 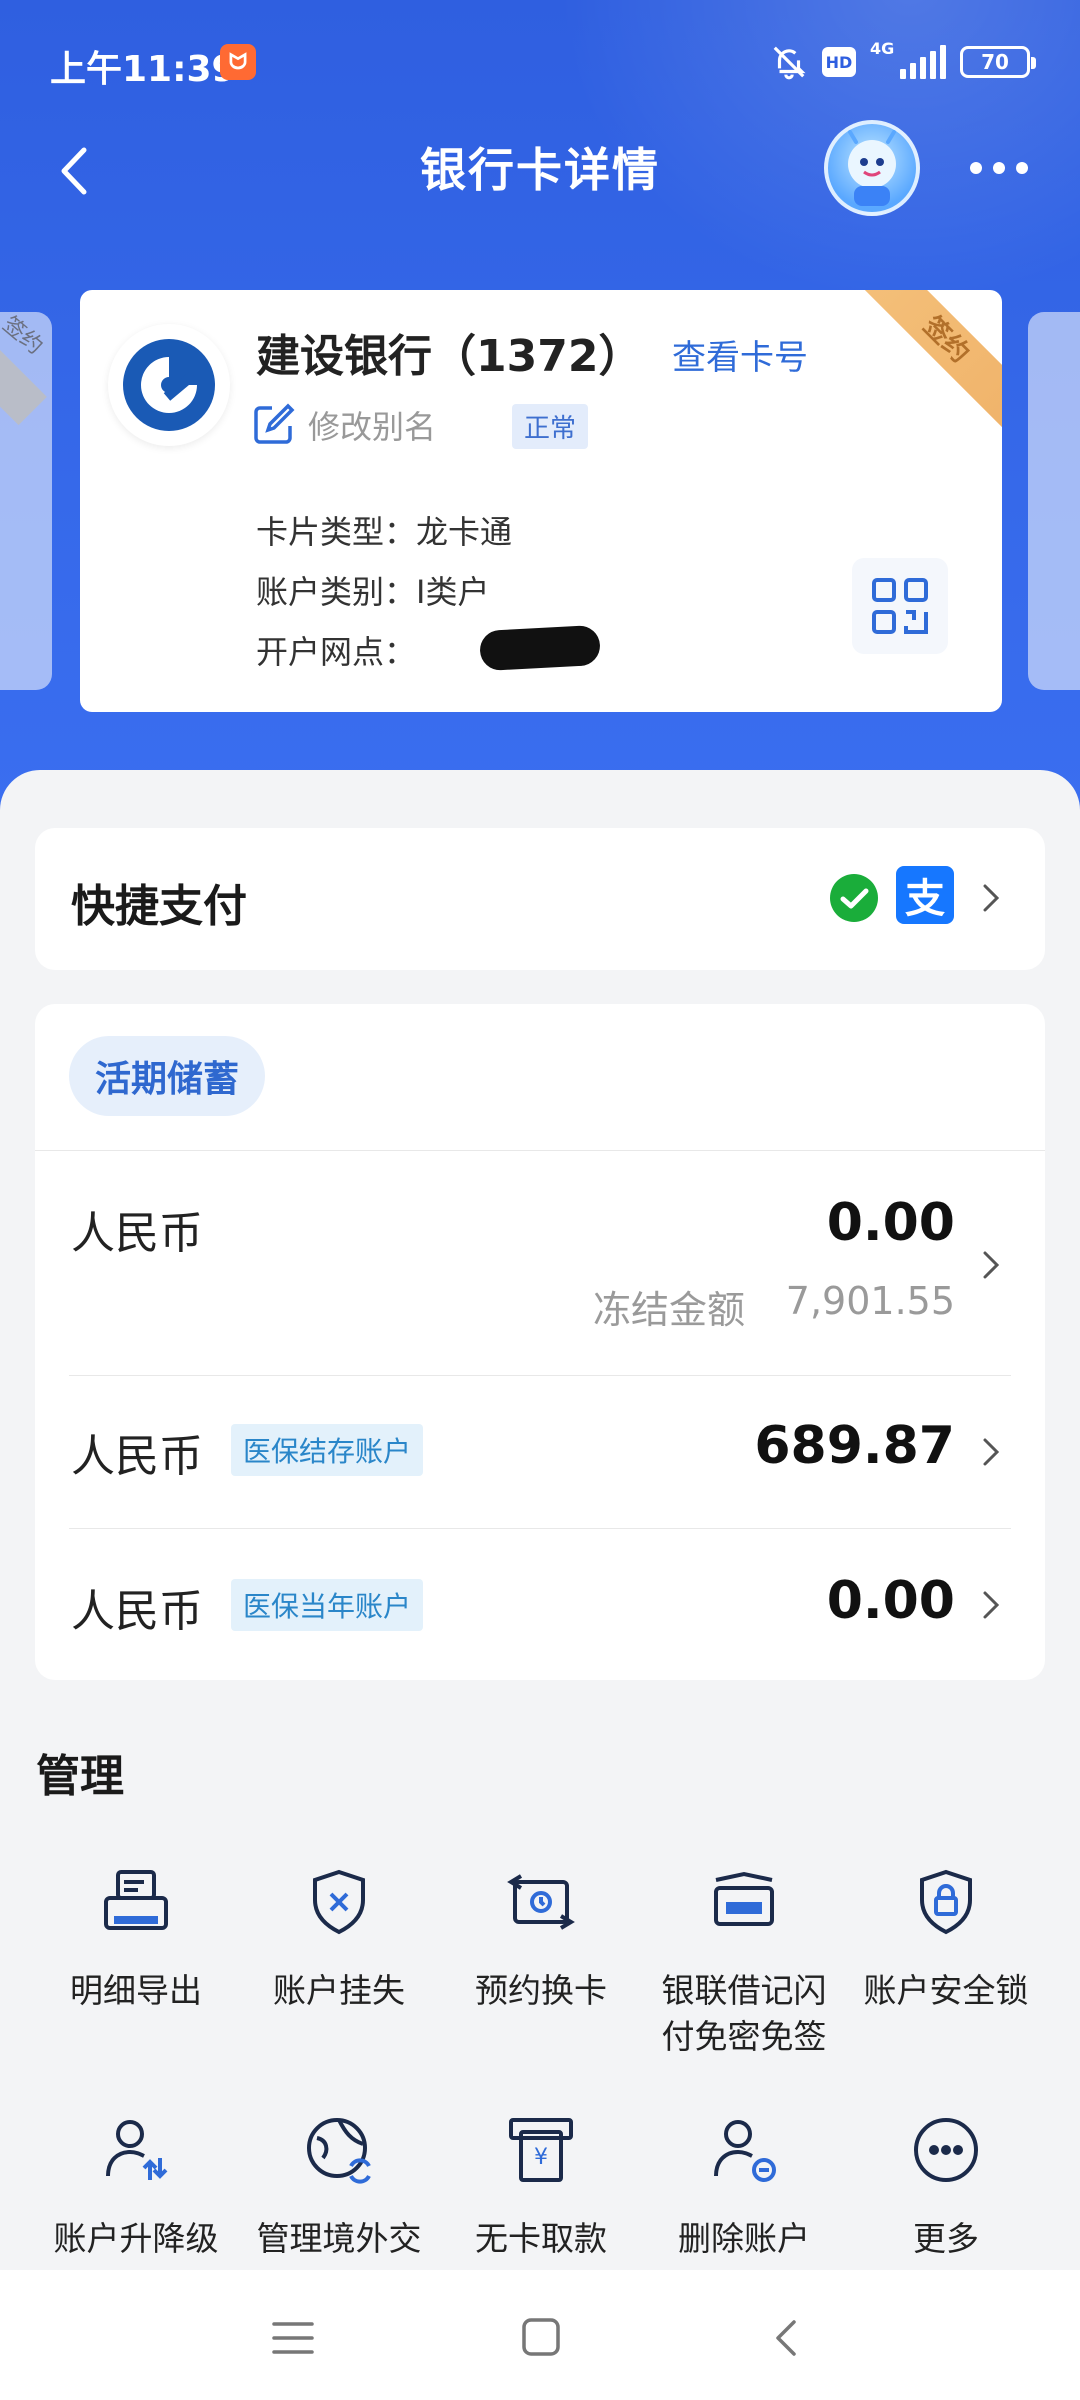 I want to click on export-details-item: 明细导出, so click(x=136, y=1938).